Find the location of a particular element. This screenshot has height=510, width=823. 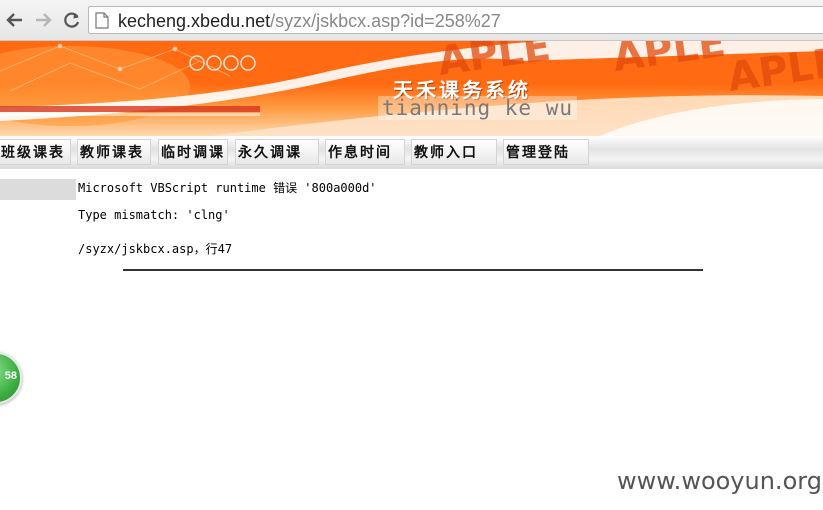

badge-number: 58 is located at coordinates (10, 376).